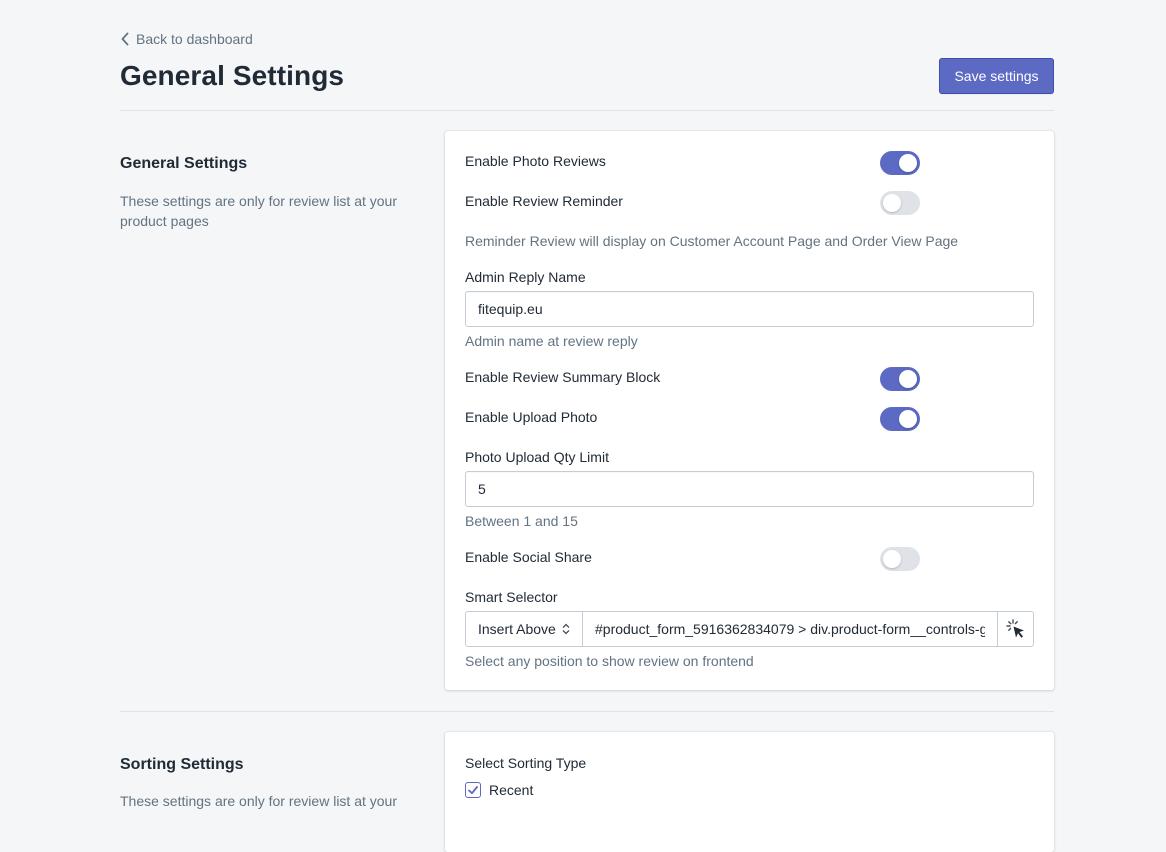  Describe the element at coordinates (232, 75) in the screenshot. I see `page-title: General Settings` at that location.